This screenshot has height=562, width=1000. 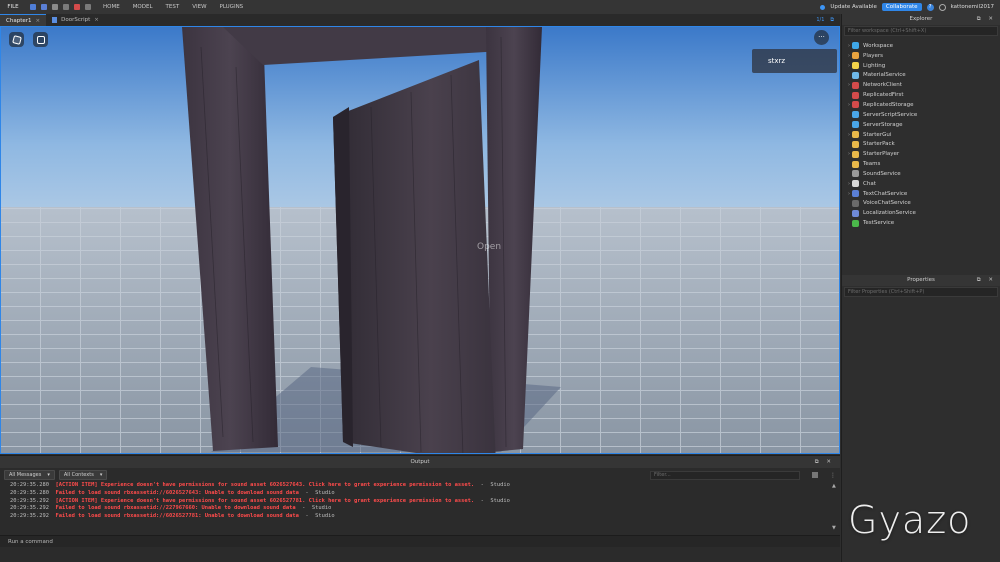 I want to click on chat-toggle-button, so click(x=40, y=39).